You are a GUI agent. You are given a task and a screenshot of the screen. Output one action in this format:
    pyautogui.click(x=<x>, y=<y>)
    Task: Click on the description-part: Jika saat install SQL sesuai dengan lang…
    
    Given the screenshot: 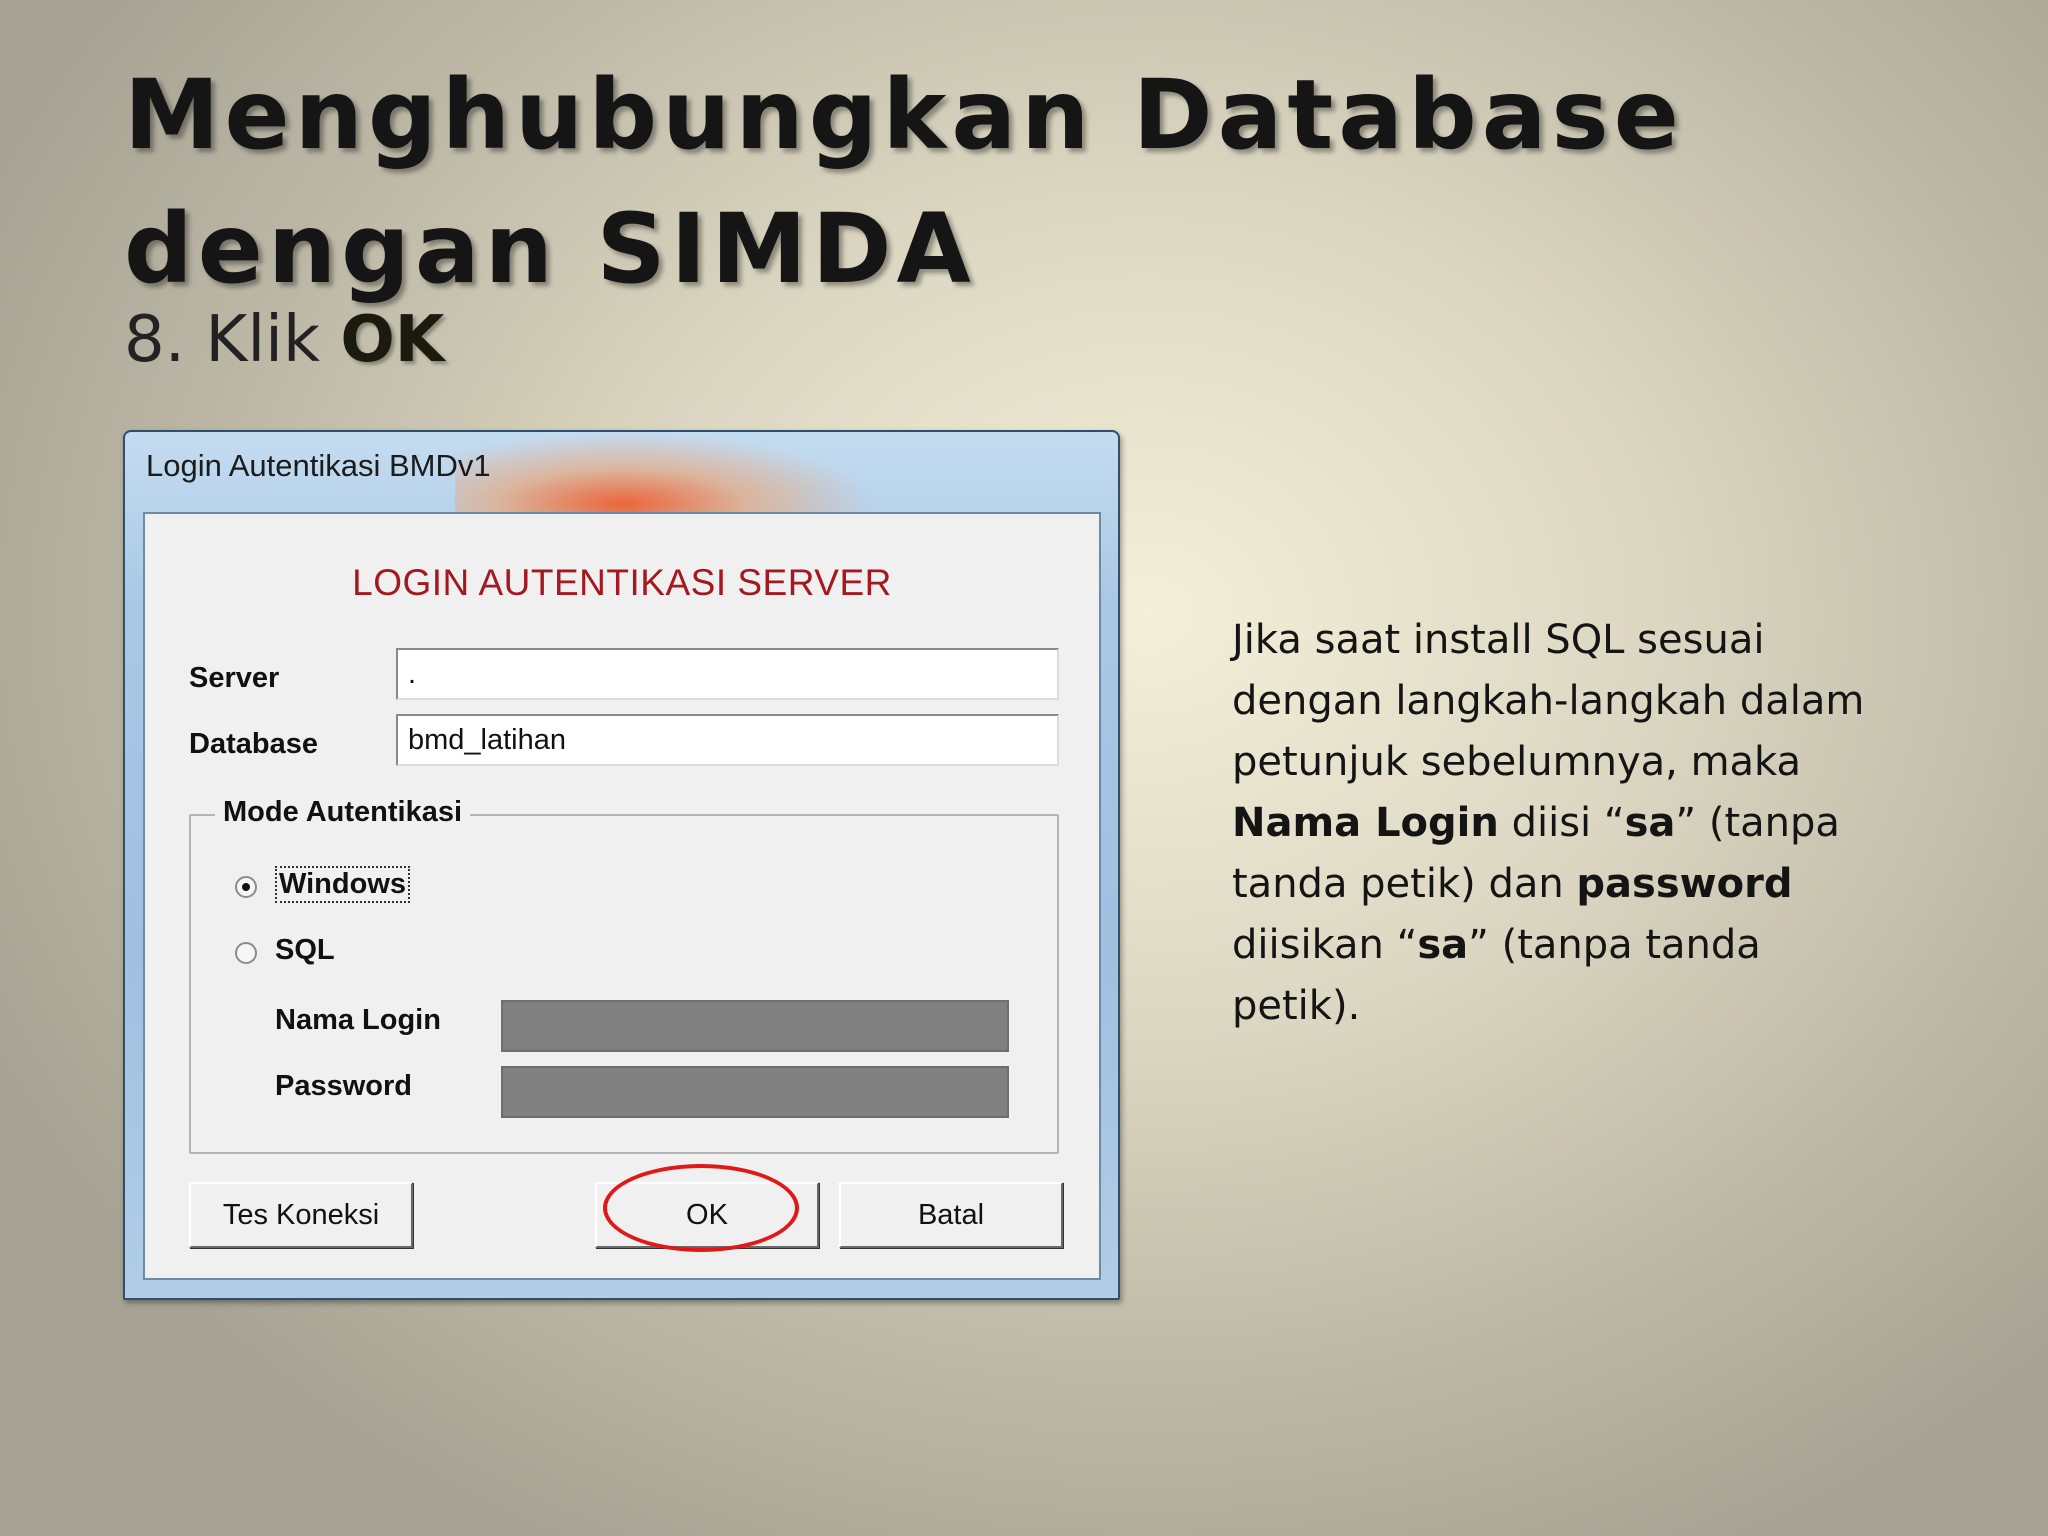 What is the action you would take?
    pyautogui.click(x=1548, y=701)
    